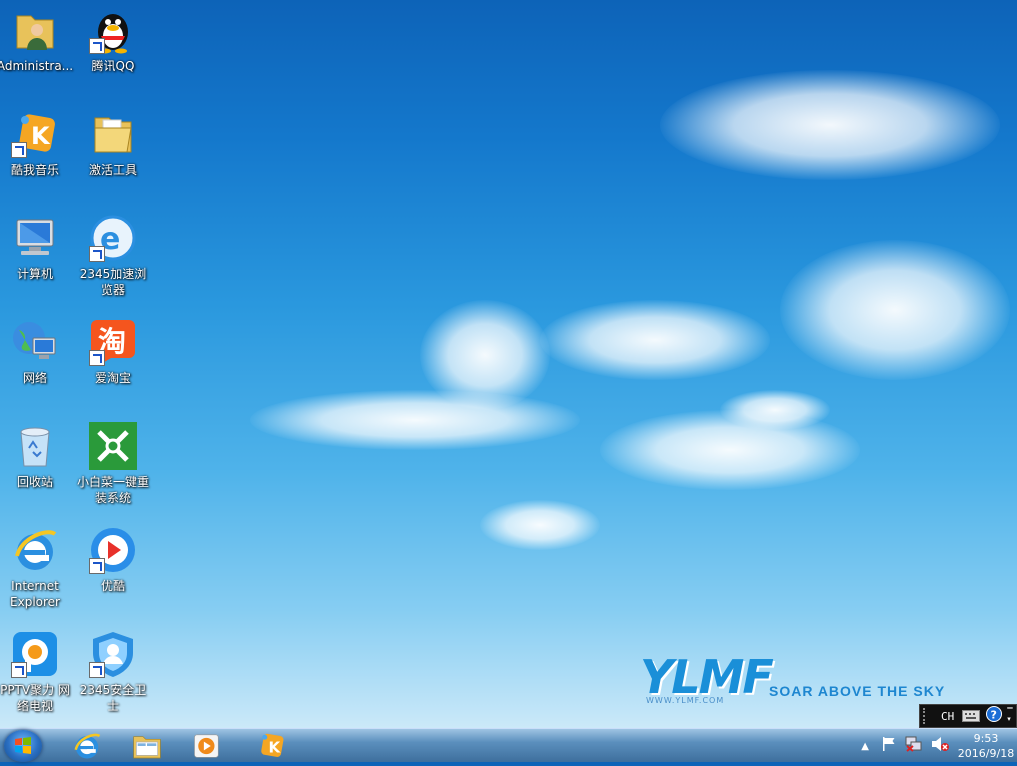 The height and width of the screenshot is (766, 1017). What do you see at coordinates (508, 745) in the screenshot?
I see `taskbar: K ▲ 9:53 2016/9/18` at bounding box center [508, 745].